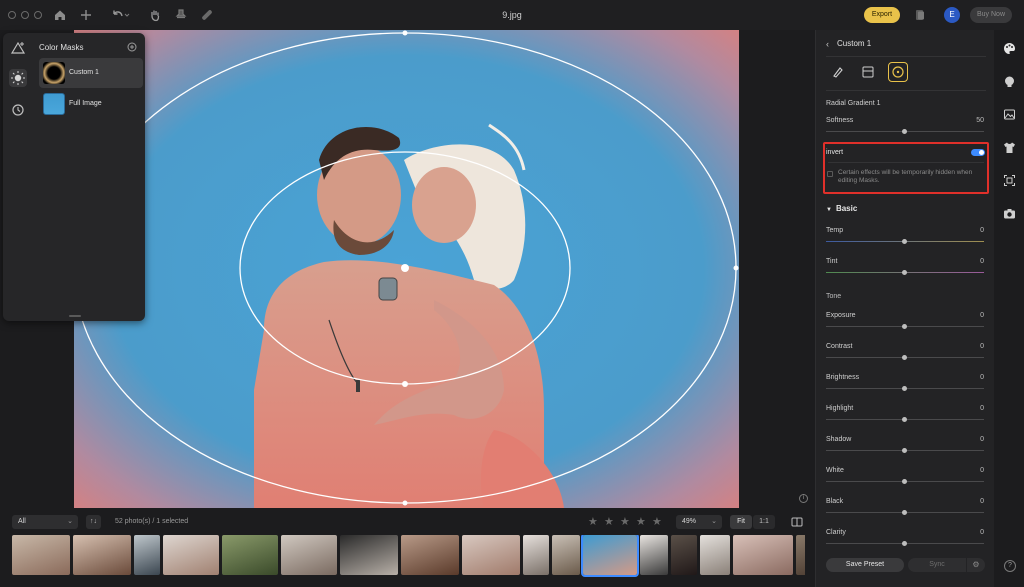 Image resolution: width=1024 pixels, height=587 pixels. I want to click on divider, so click(906, 90).